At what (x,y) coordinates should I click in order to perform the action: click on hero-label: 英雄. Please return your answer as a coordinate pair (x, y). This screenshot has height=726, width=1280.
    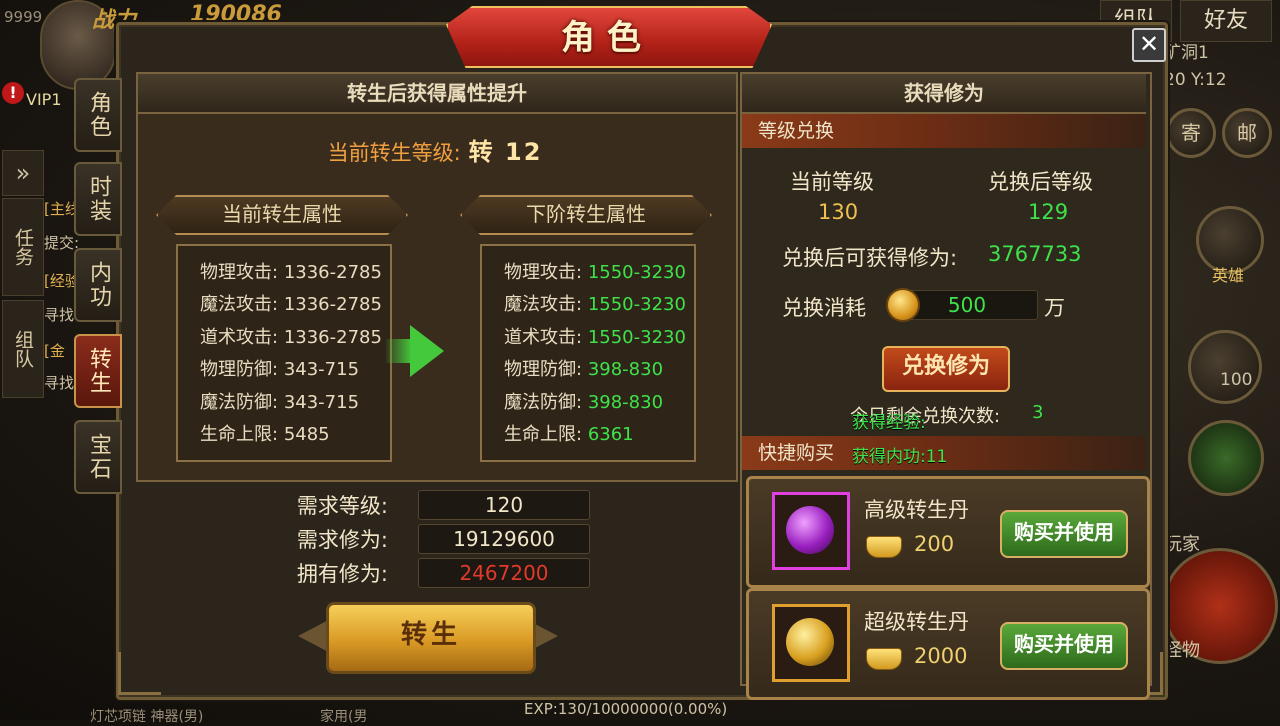
    Looking at the image, I should click on (1228, 275).